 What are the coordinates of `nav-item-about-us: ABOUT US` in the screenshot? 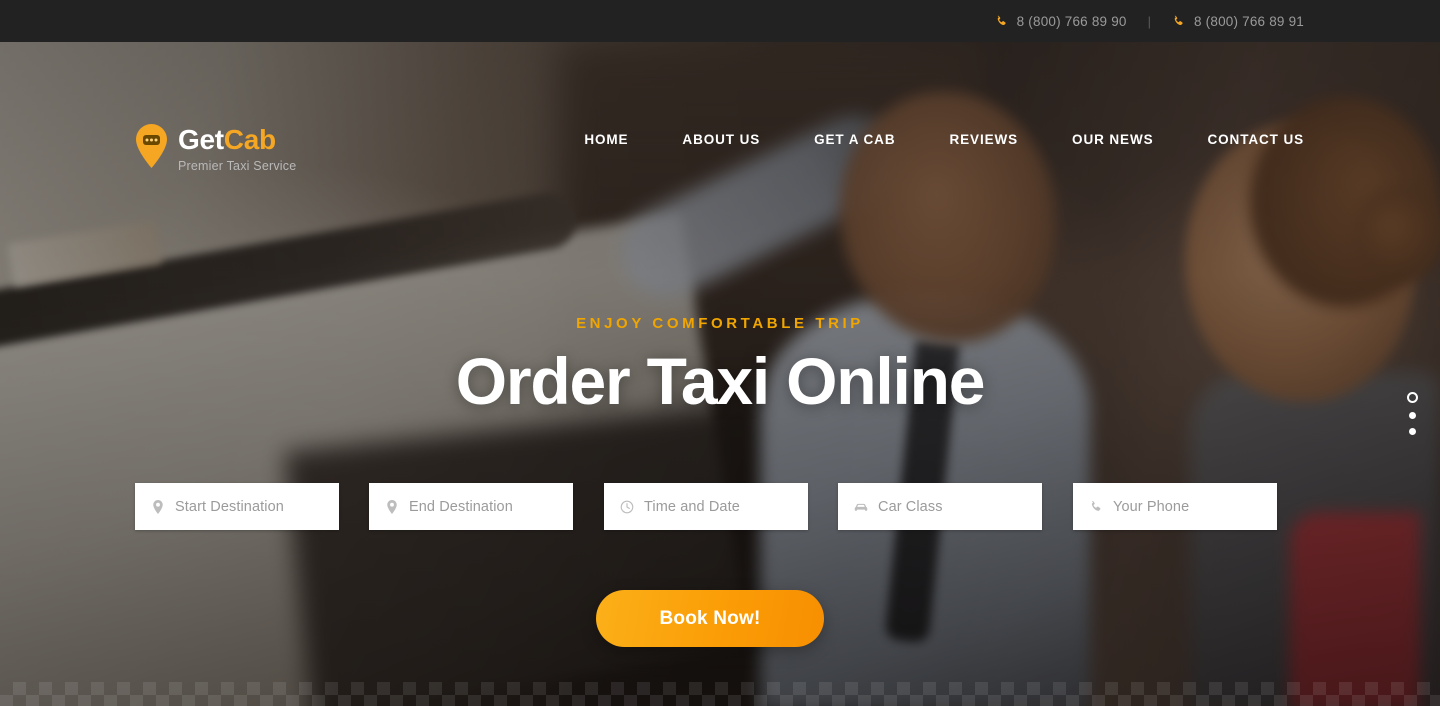 It's located at (721, 139).